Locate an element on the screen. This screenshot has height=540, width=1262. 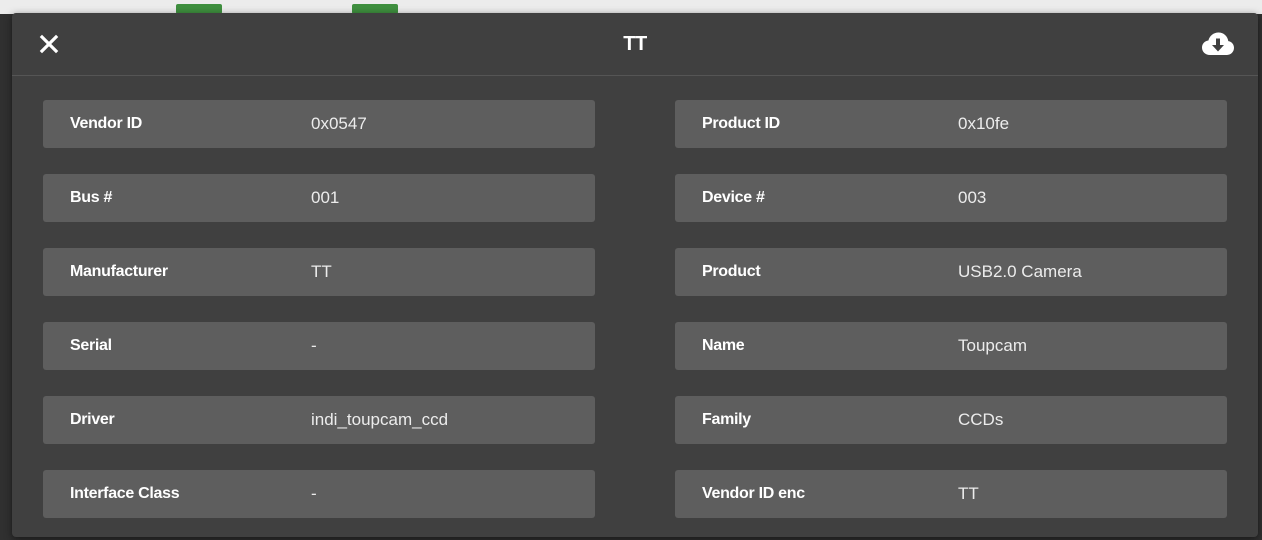
field-bus: Bus # 001 is located at coordinates (319, 198).